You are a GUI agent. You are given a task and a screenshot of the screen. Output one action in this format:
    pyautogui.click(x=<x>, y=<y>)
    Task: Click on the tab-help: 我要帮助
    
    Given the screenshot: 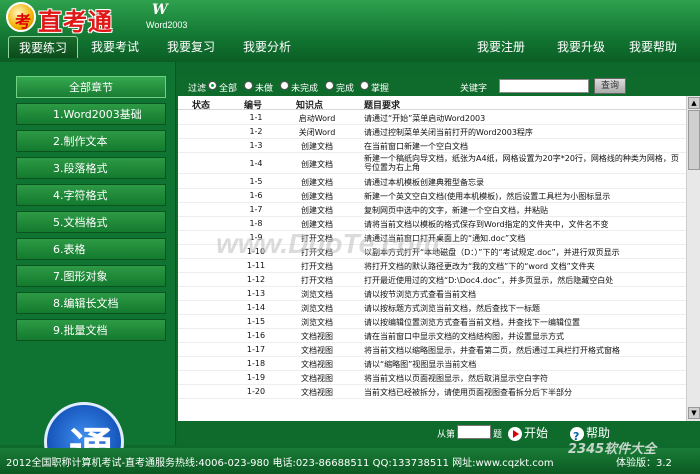 What is the action you would take?
    pyautogui.click(x=653, y=47)
    